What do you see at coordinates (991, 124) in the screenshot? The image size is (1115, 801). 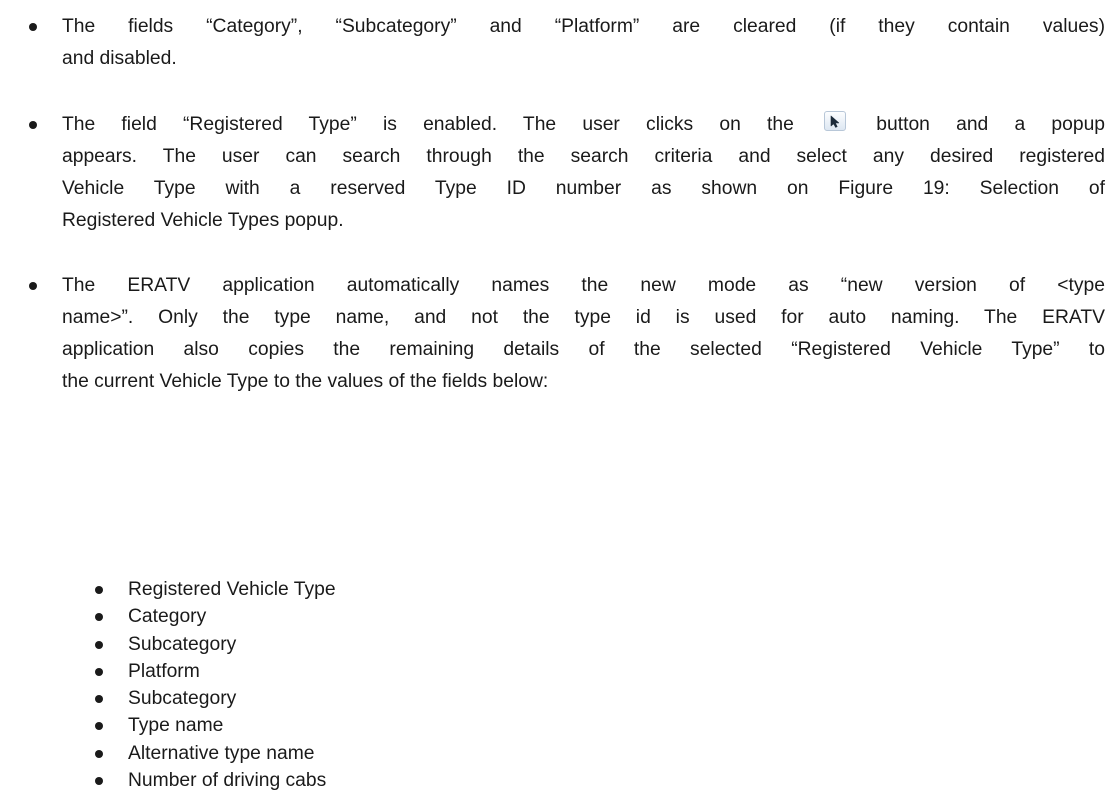 I see `text-segment: button and a popup` at bounding box center [991, 124].